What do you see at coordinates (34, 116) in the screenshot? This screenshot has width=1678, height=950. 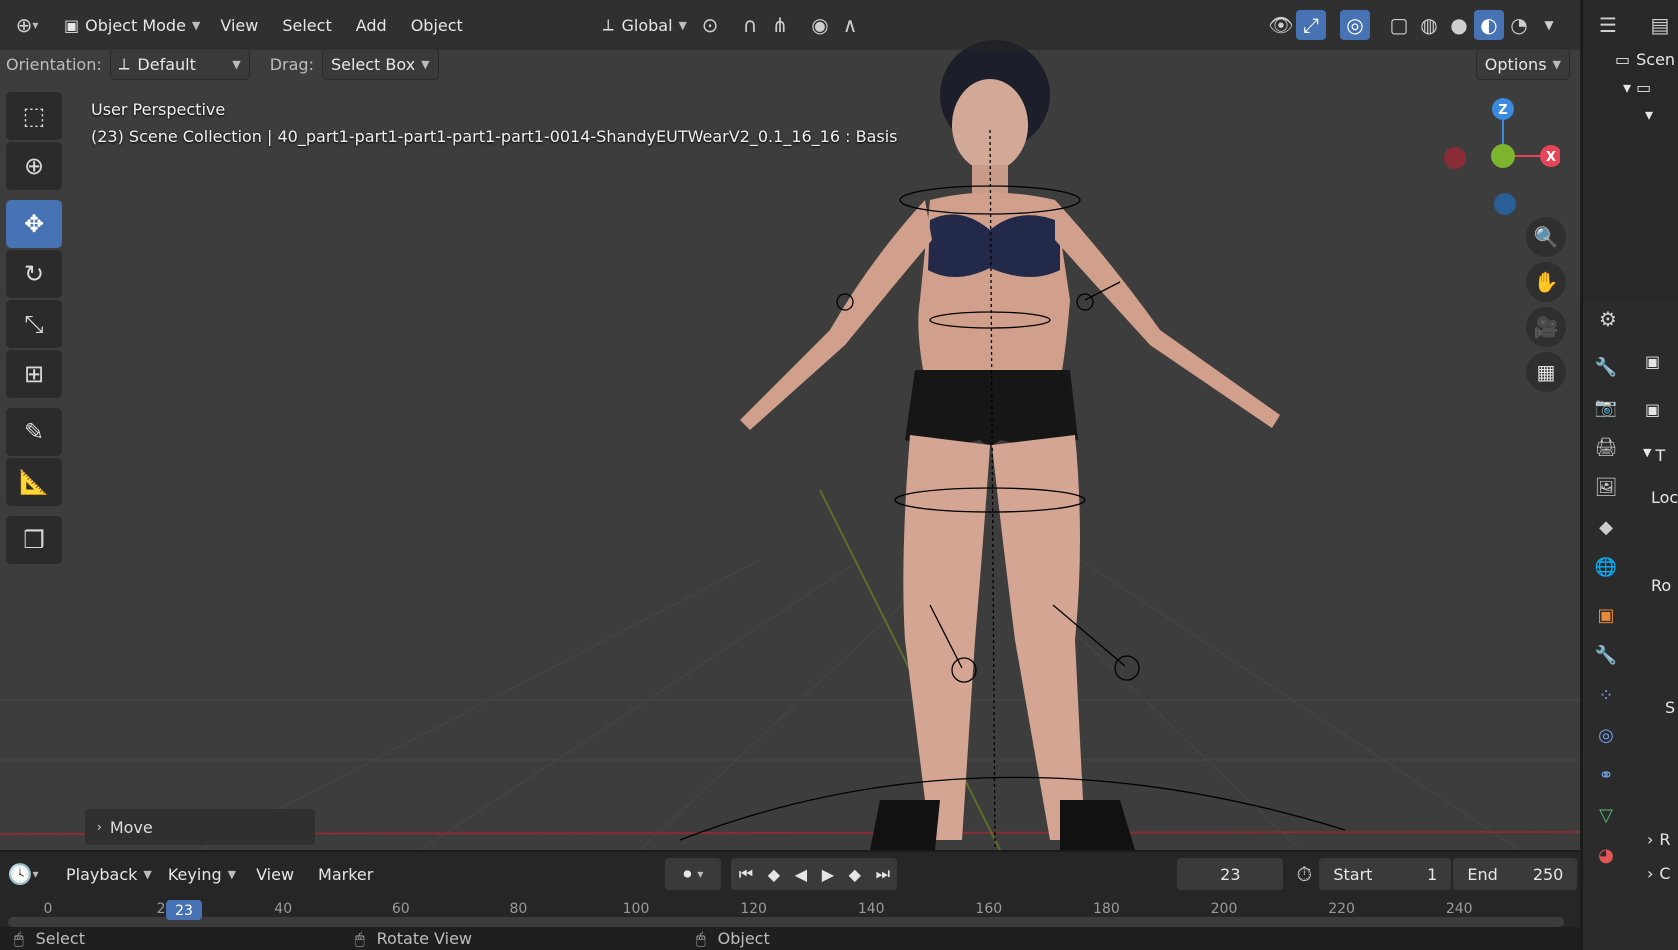 I see `select-box-tool-icon: ⬚` at bounding box center [34, 116].